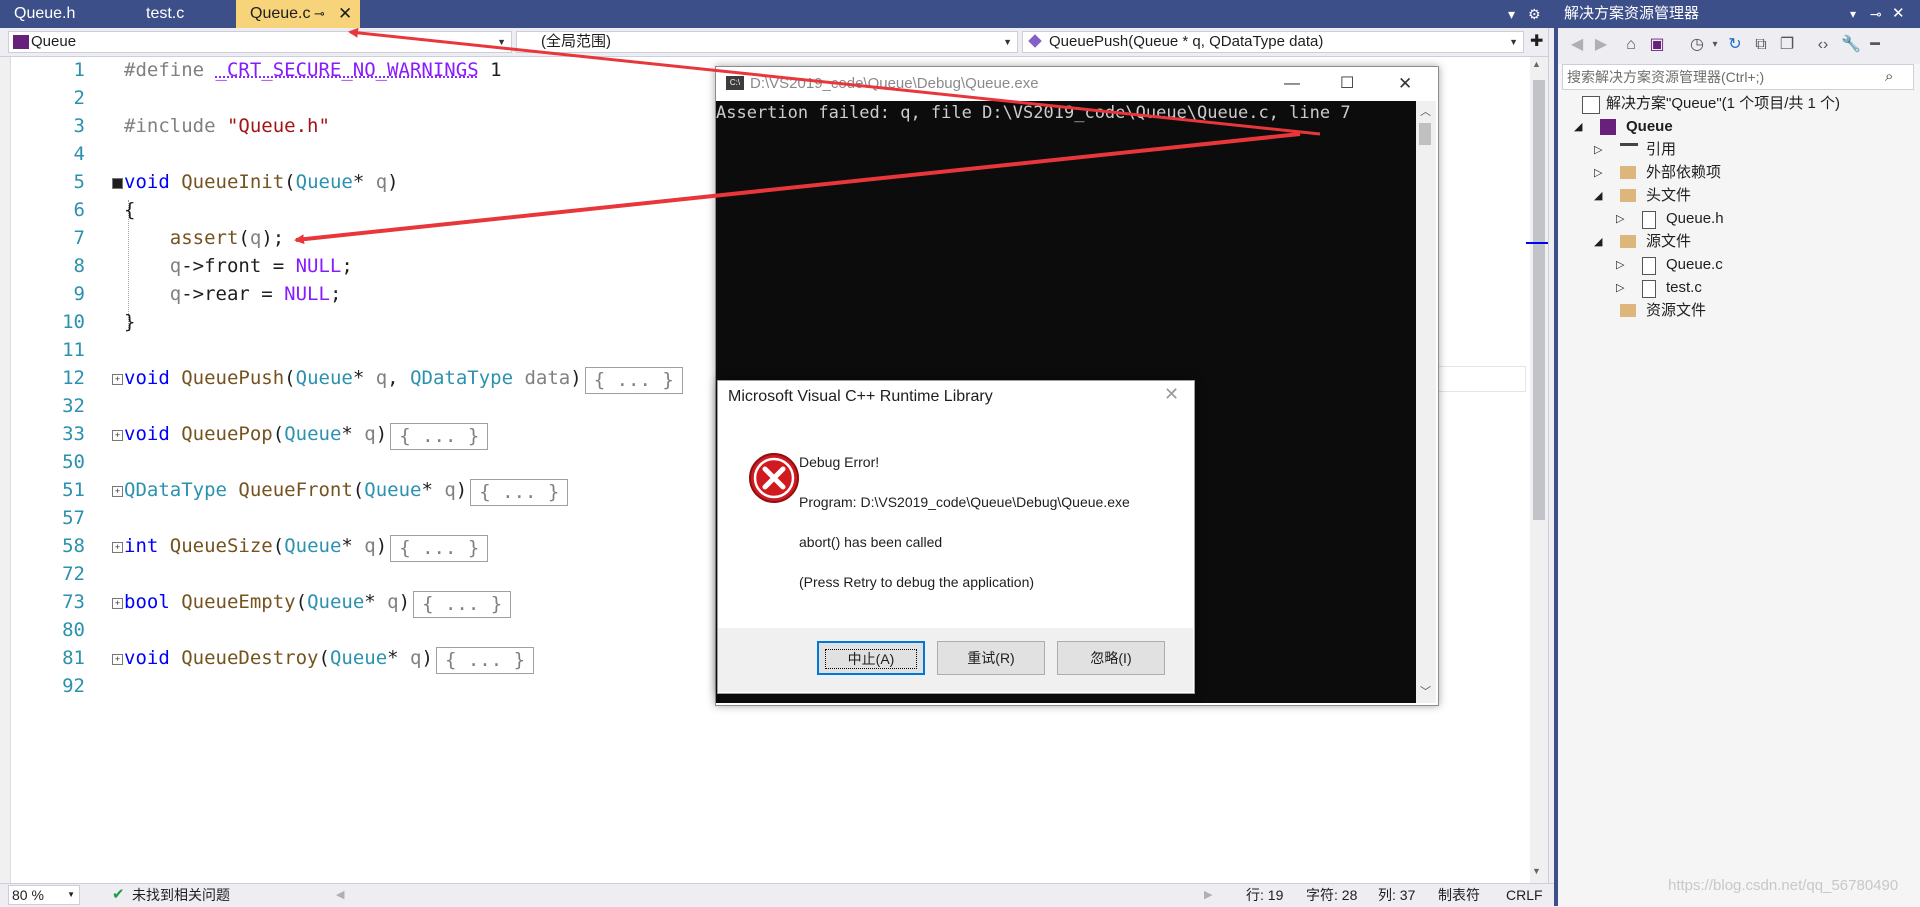  Describe the element at coordinates (1735, 45) in the screenshot. I see `refresh-icon: ↻` at that location.